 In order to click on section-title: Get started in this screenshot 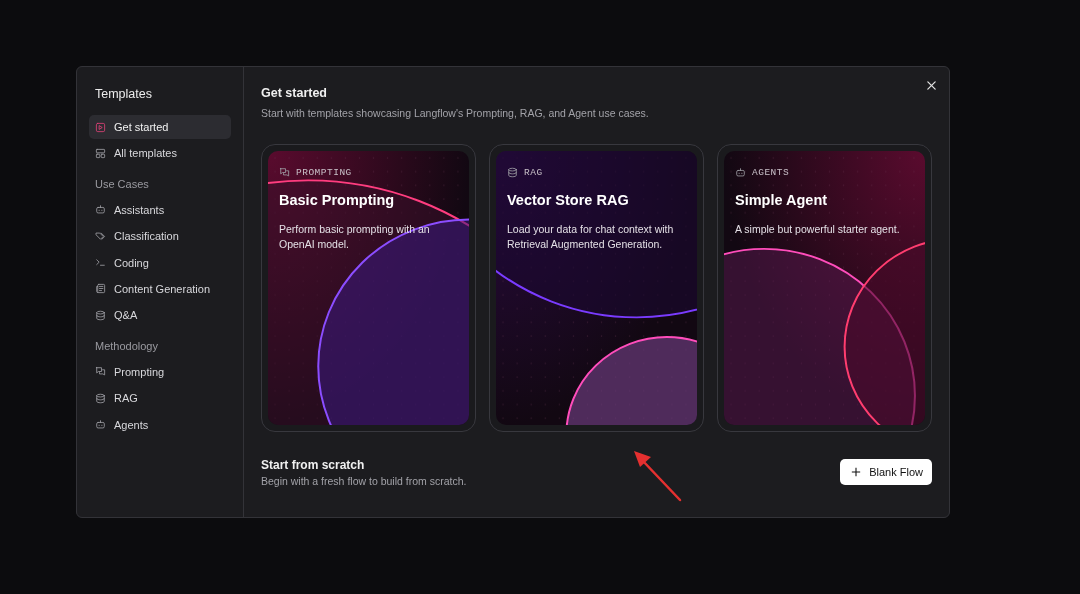, I will do `click(294, 93)`.